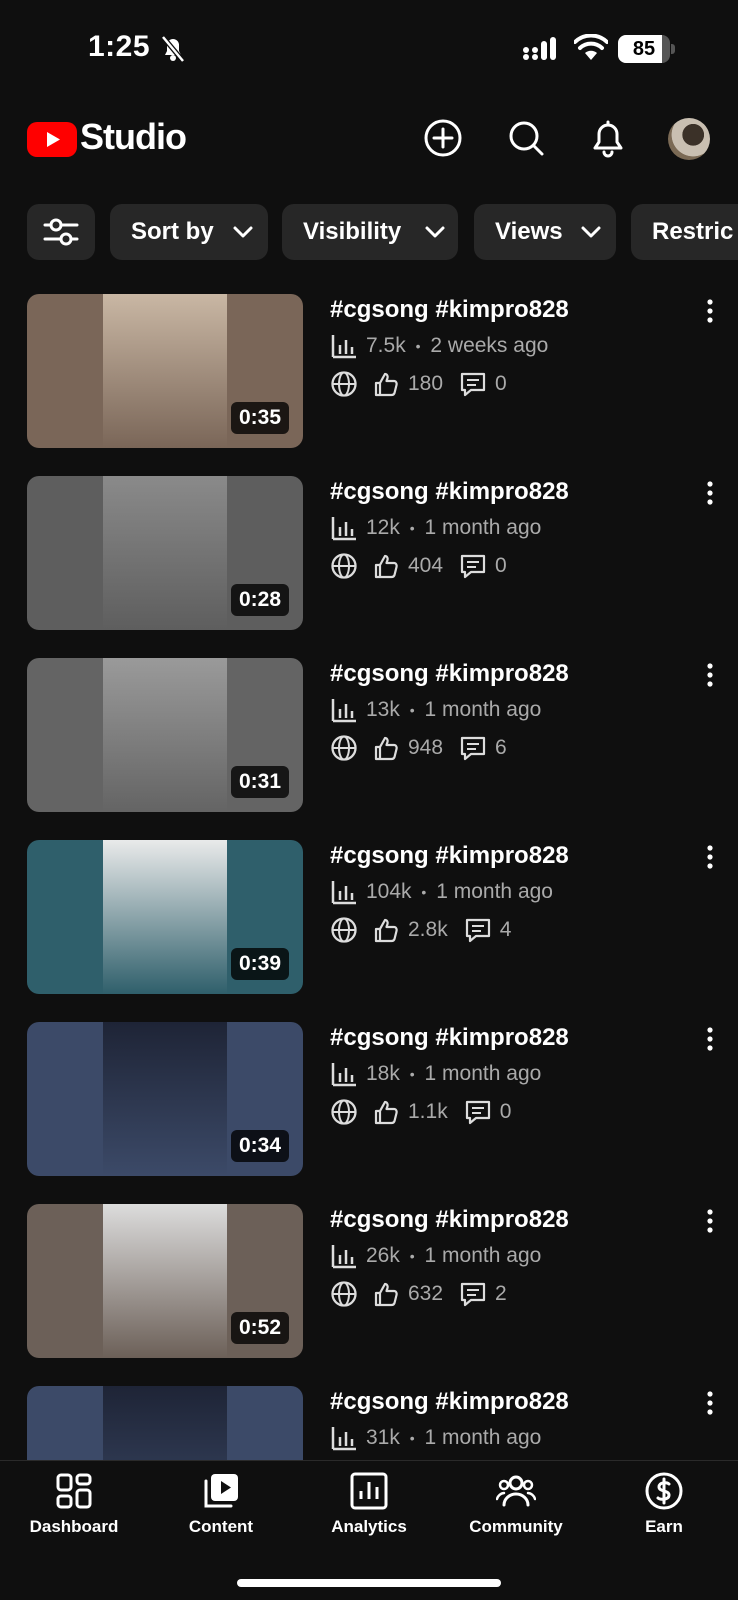 The image size is (738, 1600). What do you see at coordinates (173, 49) in the screenshot?
I see `bell-muted-icon` at bounding box center [173, 49].